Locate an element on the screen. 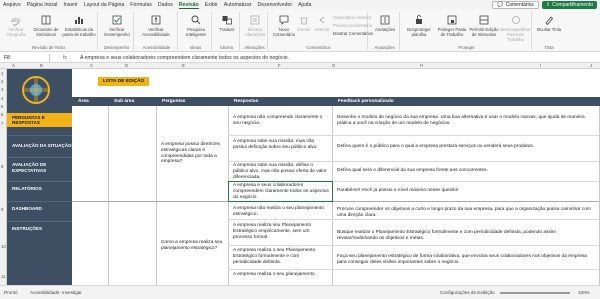 This screenshot has width=600, height=299. sidebar-item-instrucoes: INSTRUÇÕES is located at coordinates (39, 228).